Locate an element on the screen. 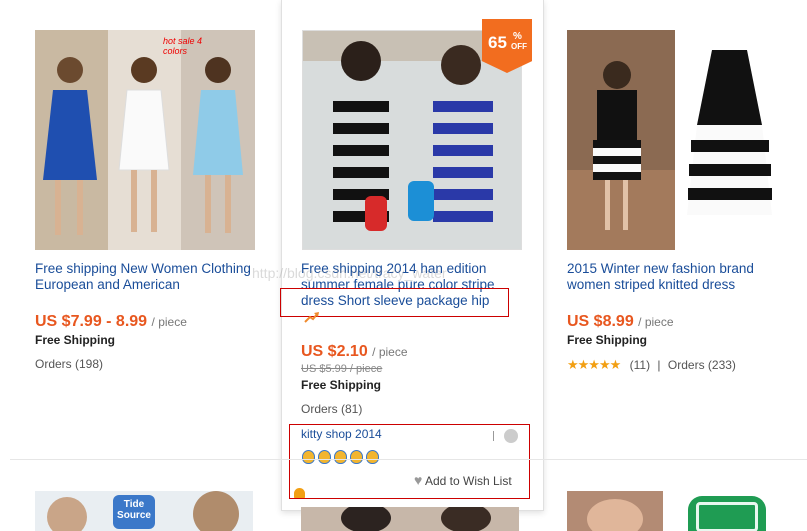  bell-icon is located at coordinates (299, 493).